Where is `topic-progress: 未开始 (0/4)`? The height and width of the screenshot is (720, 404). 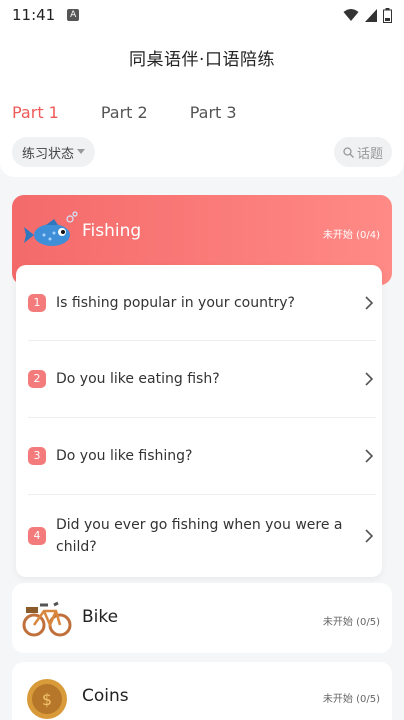
topic-progress: 未开始 (0/4) is located at coordinates (351, 235).